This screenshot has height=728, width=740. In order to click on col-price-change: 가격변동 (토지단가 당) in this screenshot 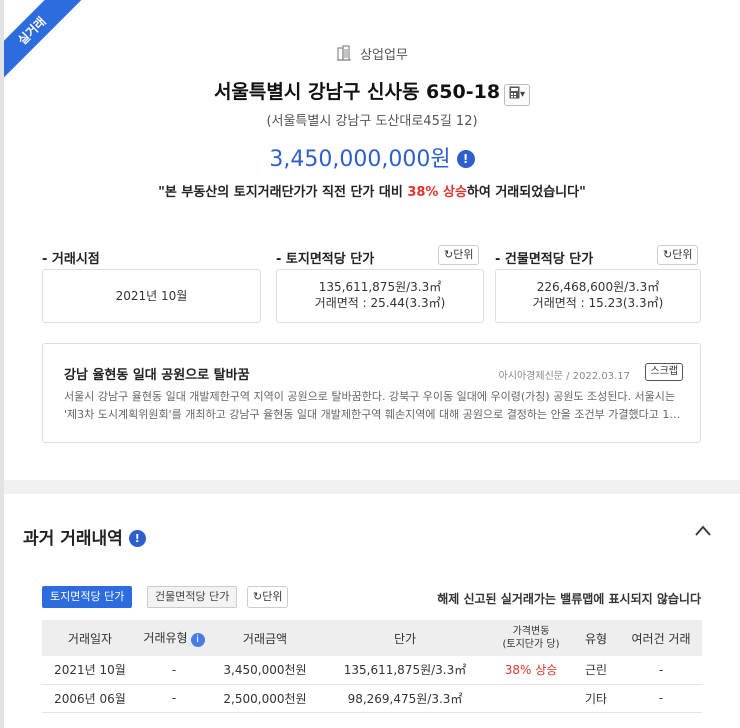, I will do `click(531, 638)`.